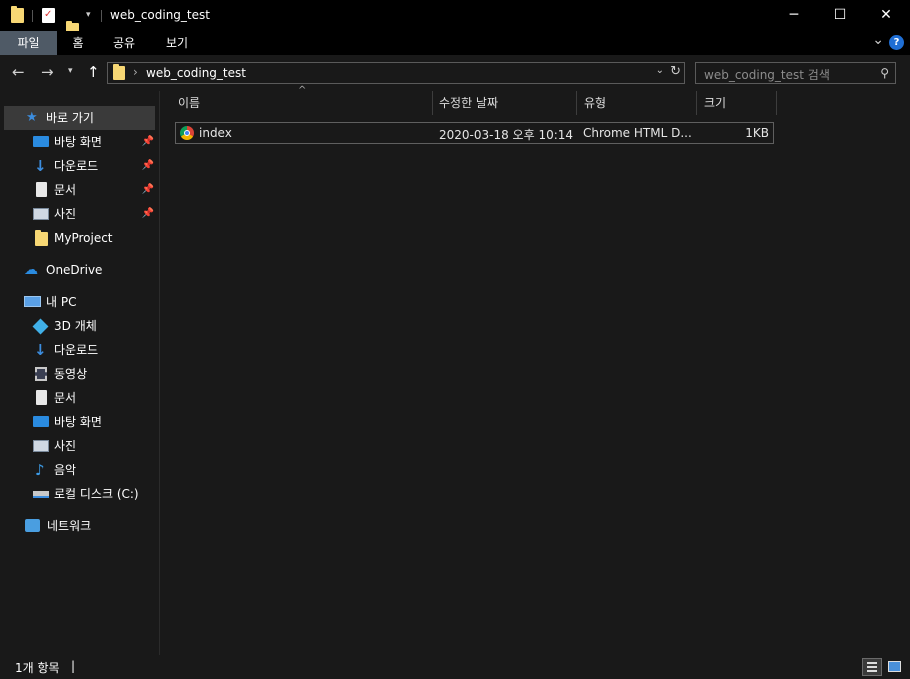  What do you see at coordinates (37, 668) in the screenshot?
I see `item-count: 1개 항목` at bounding box center [37, 668].